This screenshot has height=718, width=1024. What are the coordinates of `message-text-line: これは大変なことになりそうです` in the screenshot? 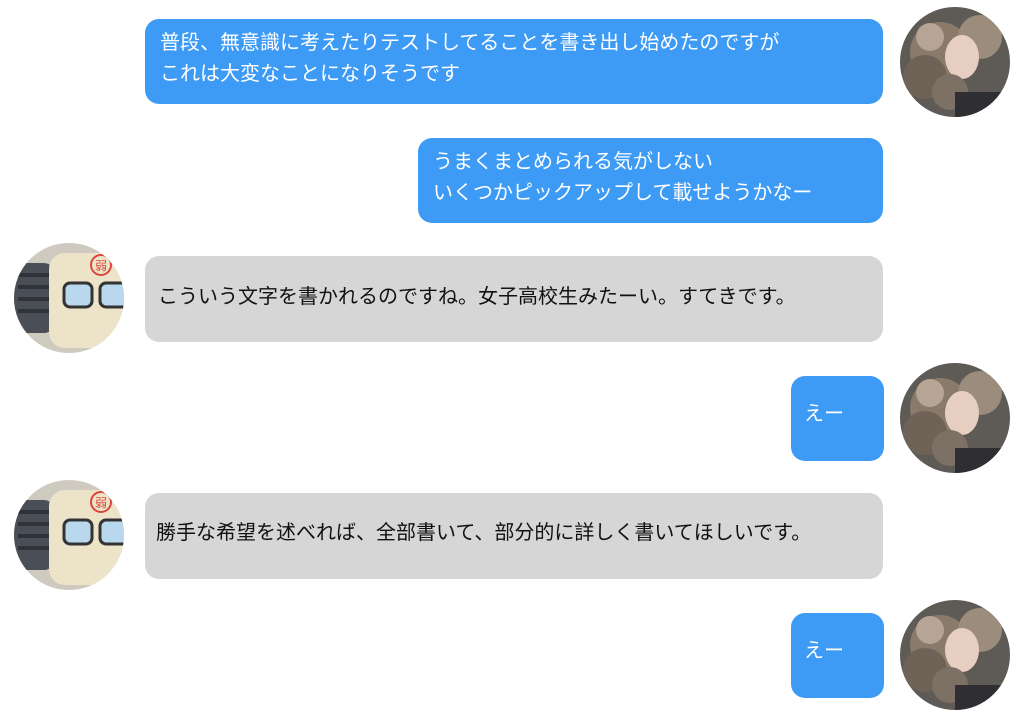 It's located at (310, 73).